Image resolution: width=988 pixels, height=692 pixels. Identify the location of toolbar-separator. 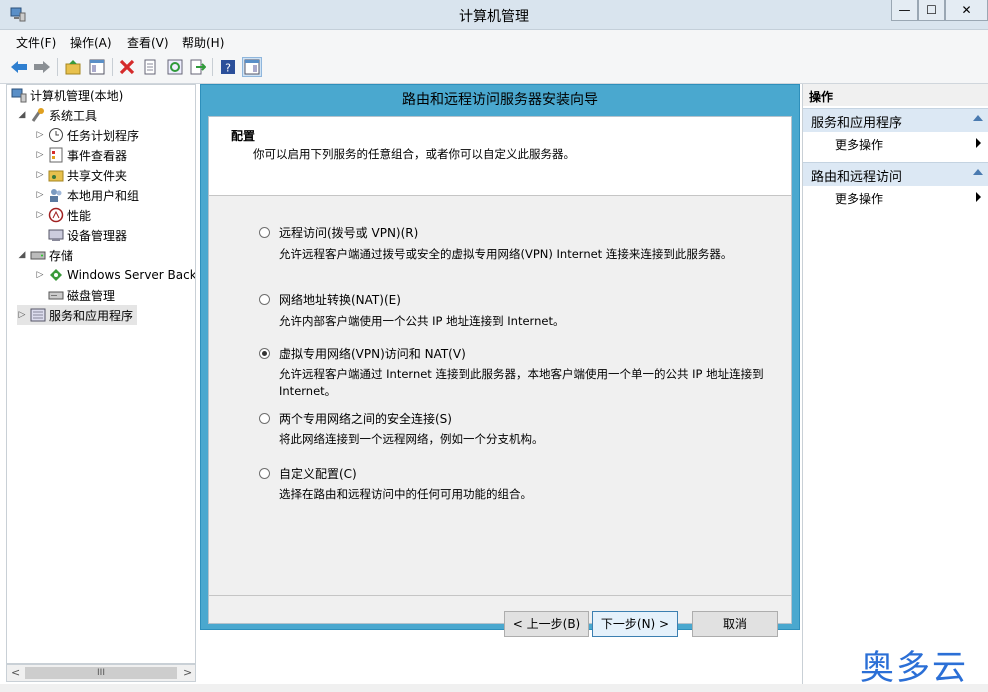
(112, 67).